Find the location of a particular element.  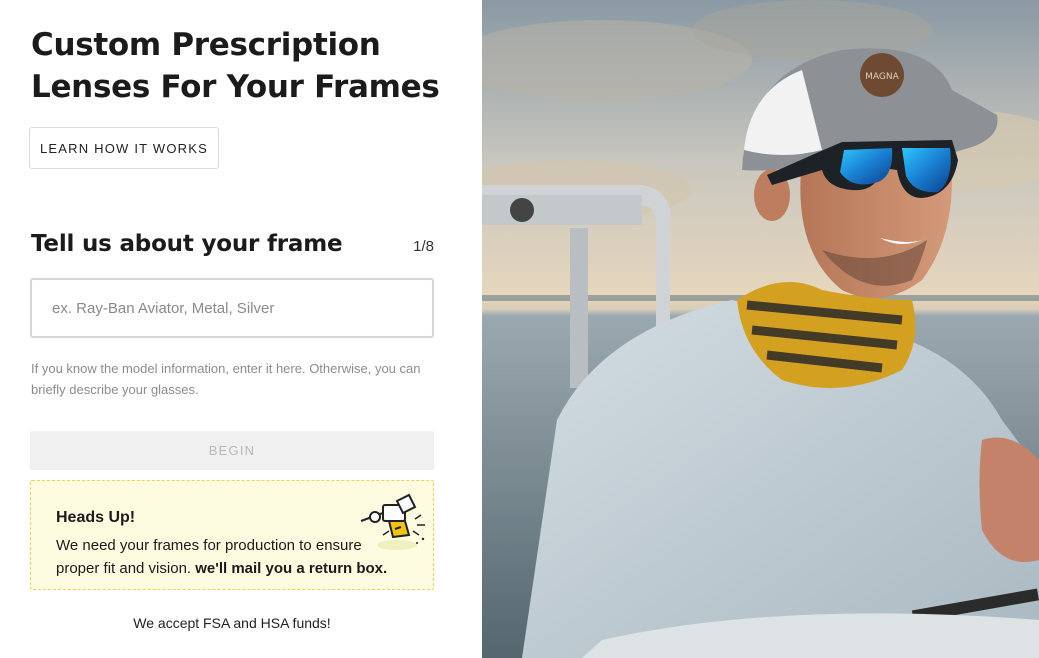

mail-delivery-icon is located at coordinates (392, 521).